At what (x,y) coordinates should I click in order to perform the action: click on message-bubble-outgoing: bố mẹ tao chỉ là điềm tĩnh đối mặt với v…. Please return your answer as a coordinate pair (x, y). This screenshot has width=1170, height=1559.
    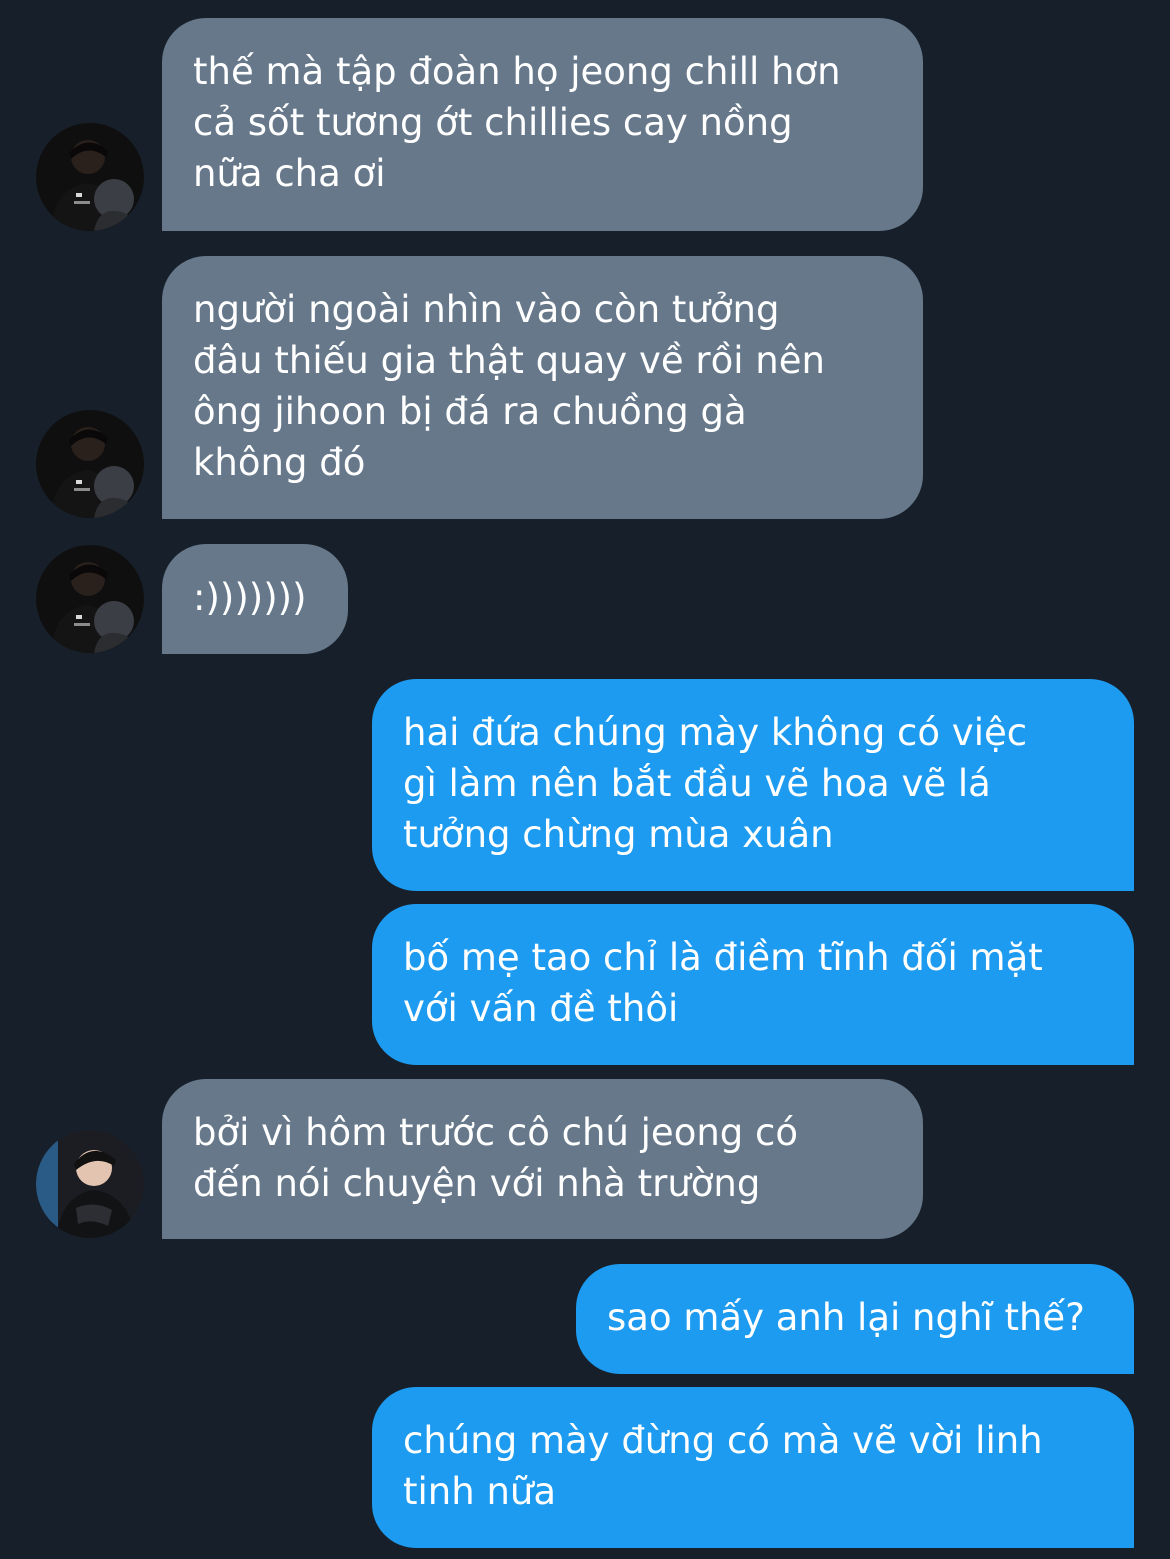
    Looking at the image, I should click on (753, 984).